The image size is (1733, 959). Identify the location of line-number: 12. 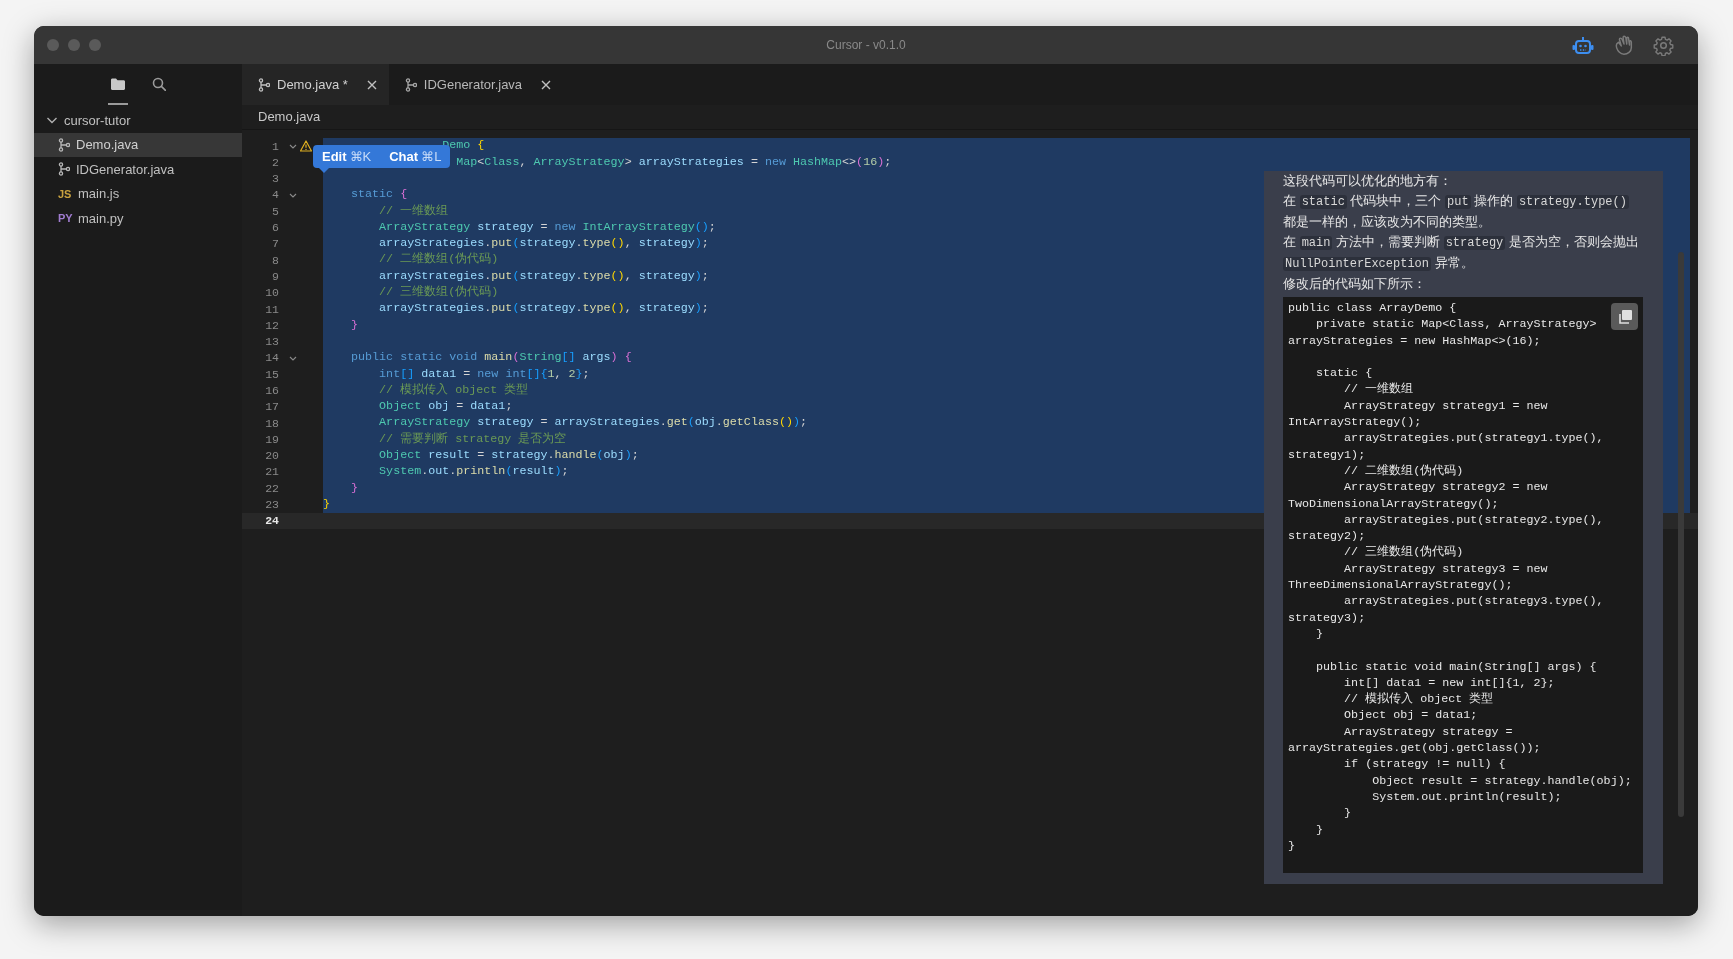
(271, 325).